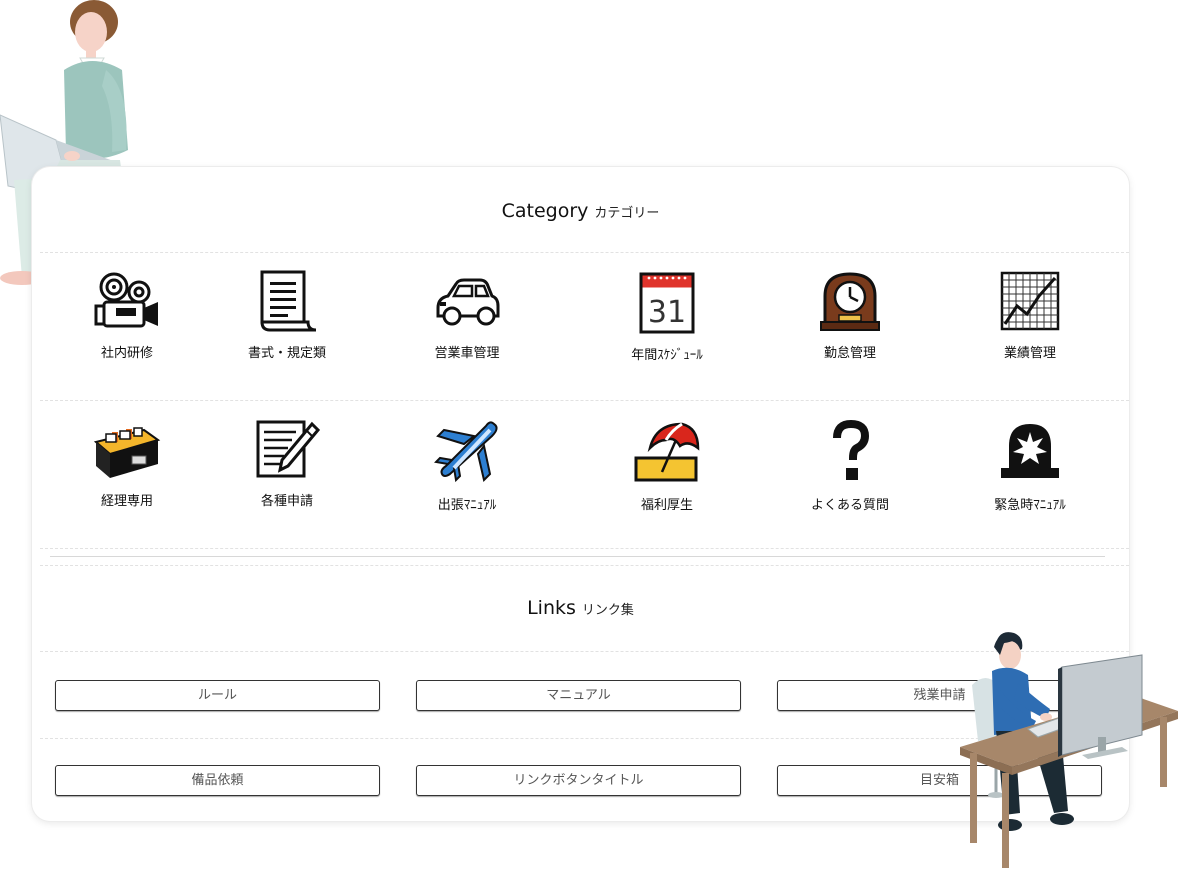 This screenshot has height=870, width=1178. What do you see at coordinates (1029, 353) in the screenshot?
I see `category-label: 業績管理` at bounding box center [1029, 353].